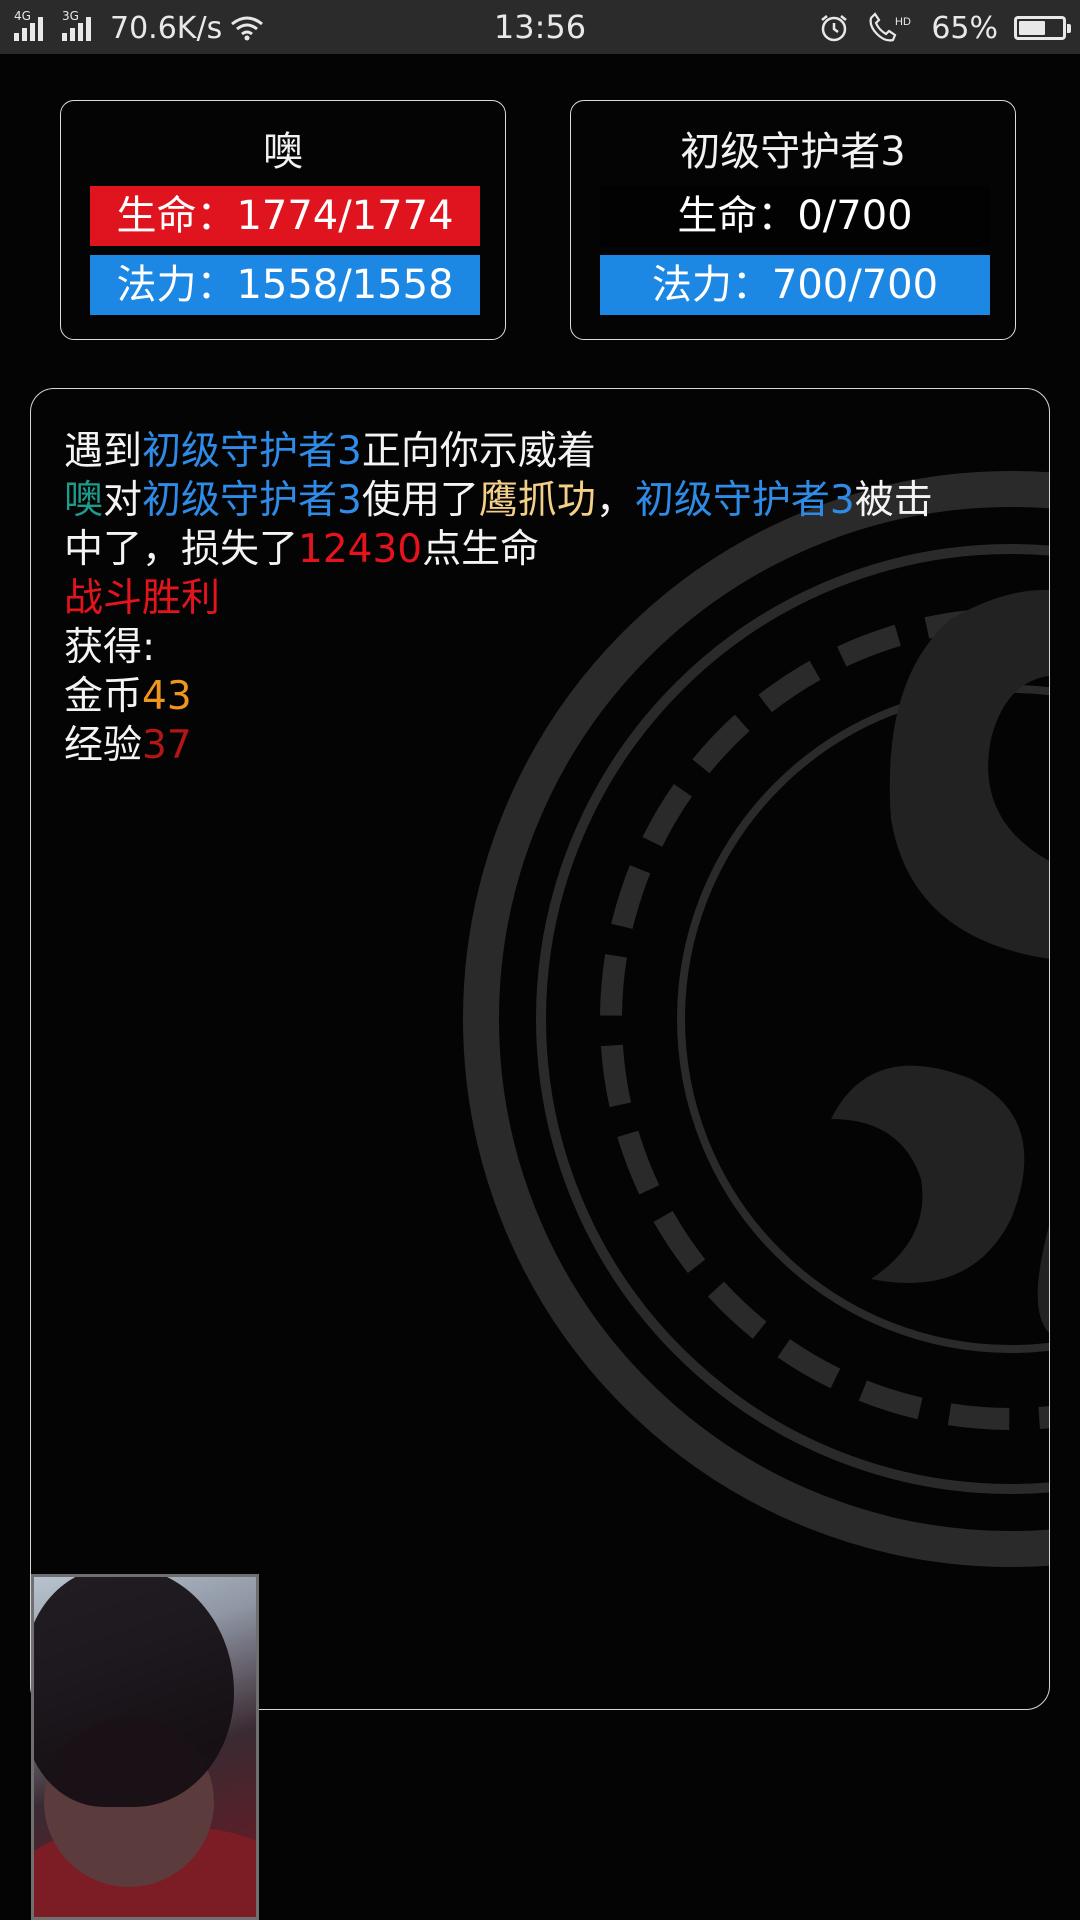  Describe the element at coordinates (420, 500) in the screenshot. I see `log-text: 使用了` at that location.